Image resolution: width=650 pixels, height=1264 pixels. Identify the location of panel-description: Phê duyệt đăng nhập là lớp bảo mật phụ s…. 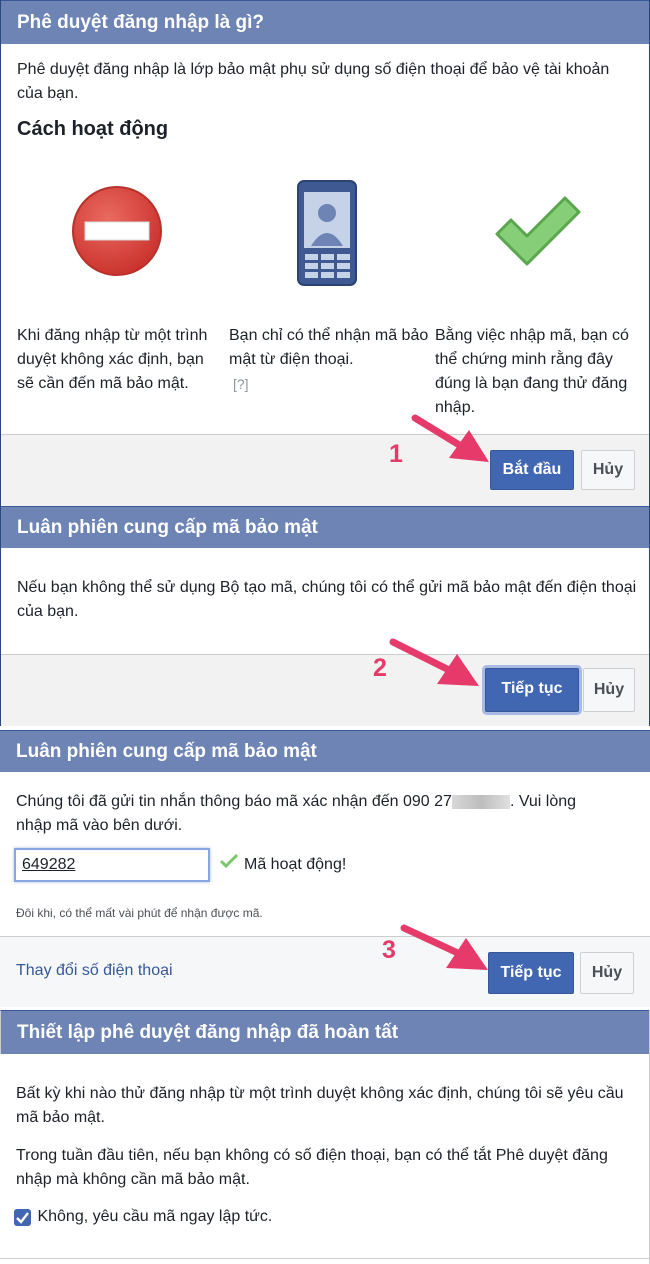
(313, 81).